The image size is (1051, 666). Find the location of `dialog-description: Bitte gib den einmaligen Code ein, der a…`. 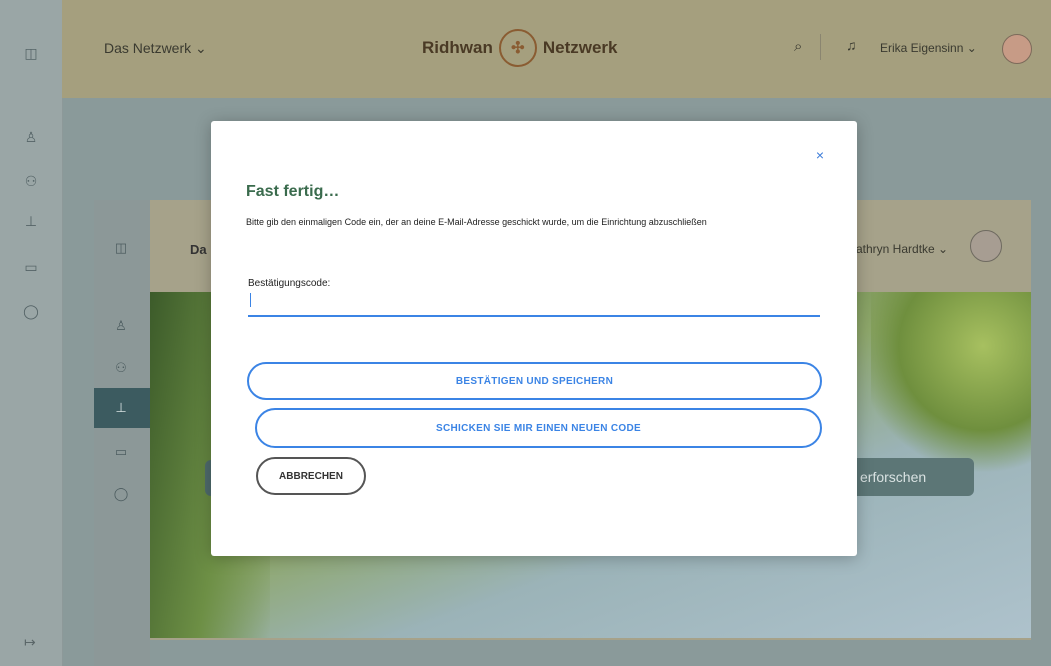

dialog-description: Bitte gib den einmaligen Code ein, der a… is located at coordinates (476, 222).